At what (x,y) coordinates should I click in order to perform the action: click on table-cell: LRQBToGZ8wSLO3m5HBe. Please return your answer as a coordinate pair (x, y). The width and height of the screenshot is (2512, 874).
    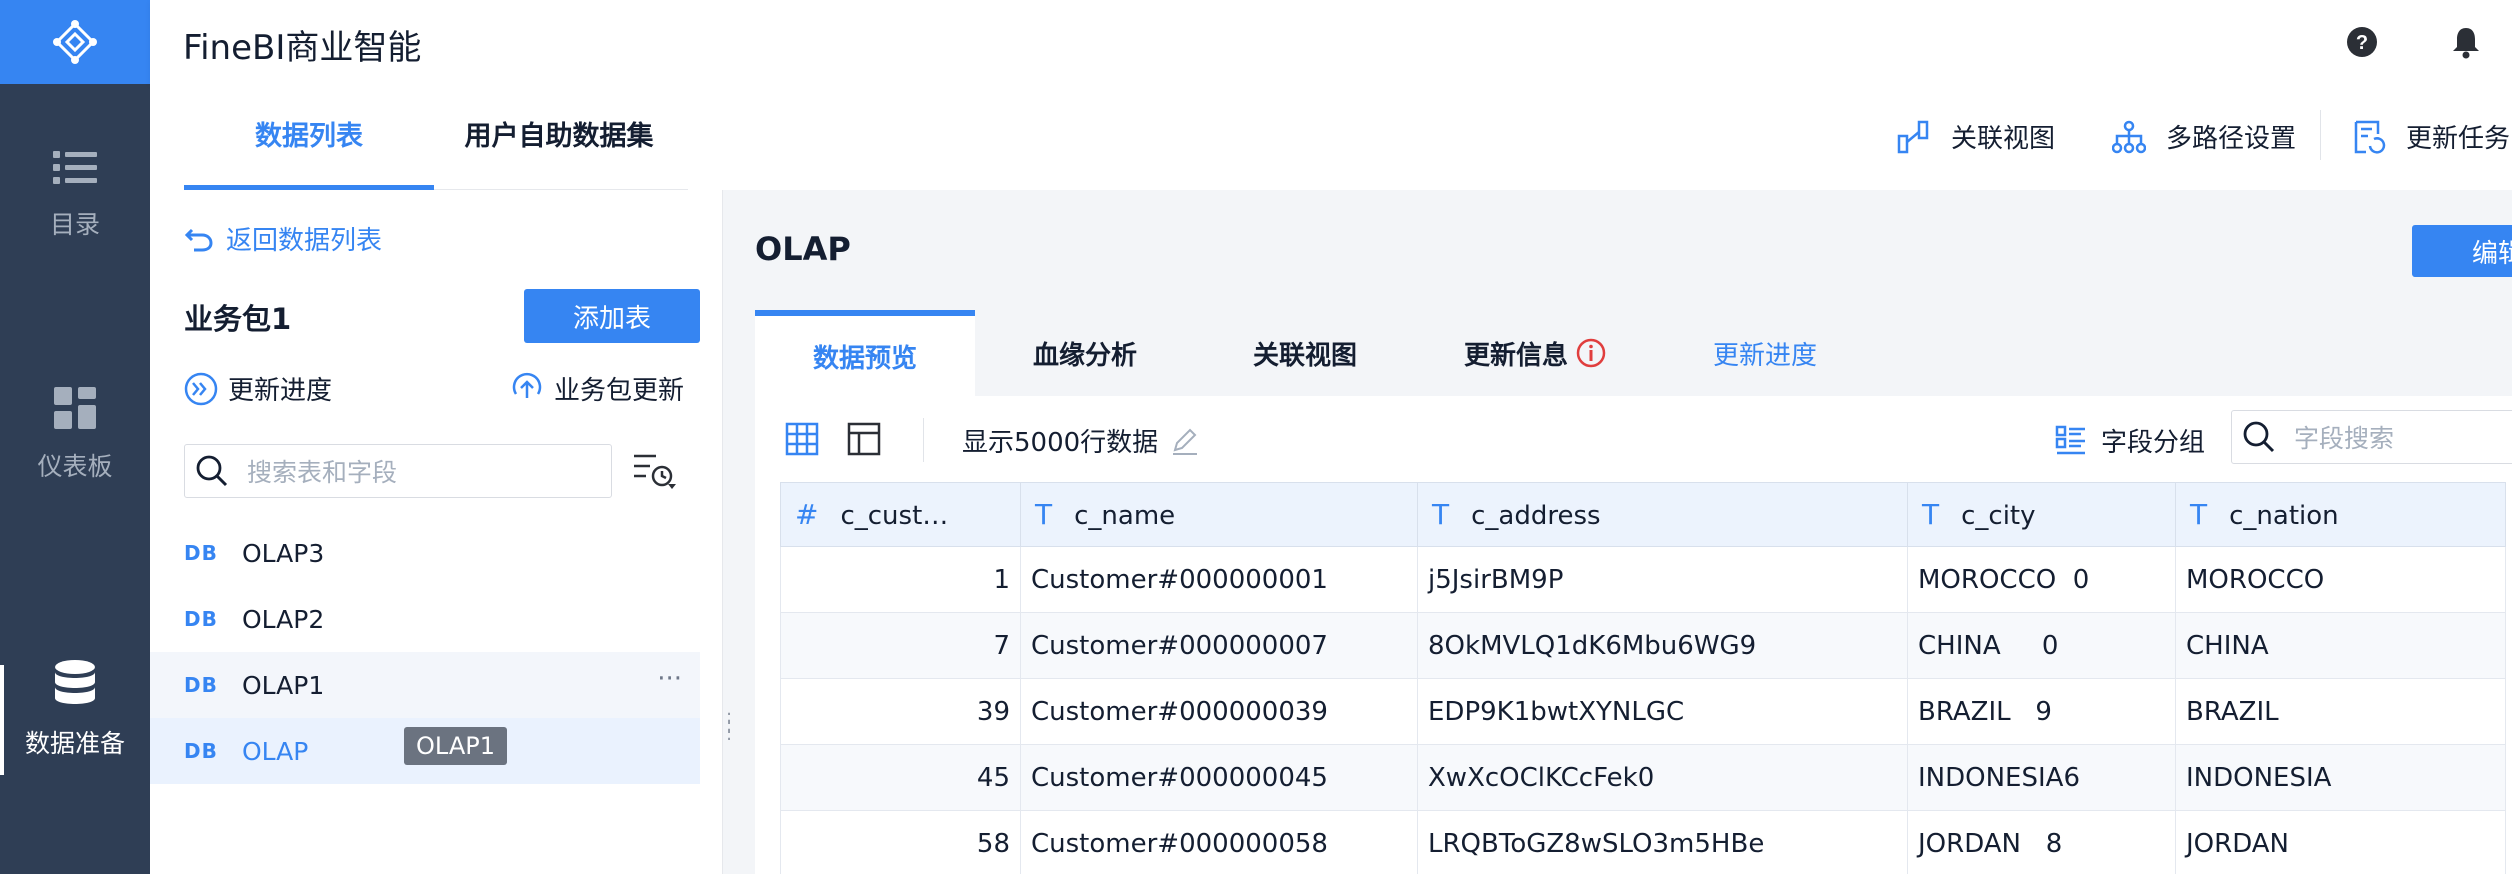
    Looking at the image, I should click on (1662, 842).